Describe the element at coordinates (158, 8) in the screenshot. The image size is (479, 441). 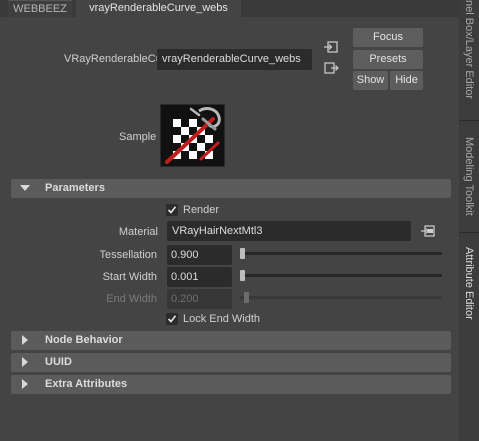
I see `tab-vrayrenderablecurve-webs: vrayRenderableCurve_webs` at that location.